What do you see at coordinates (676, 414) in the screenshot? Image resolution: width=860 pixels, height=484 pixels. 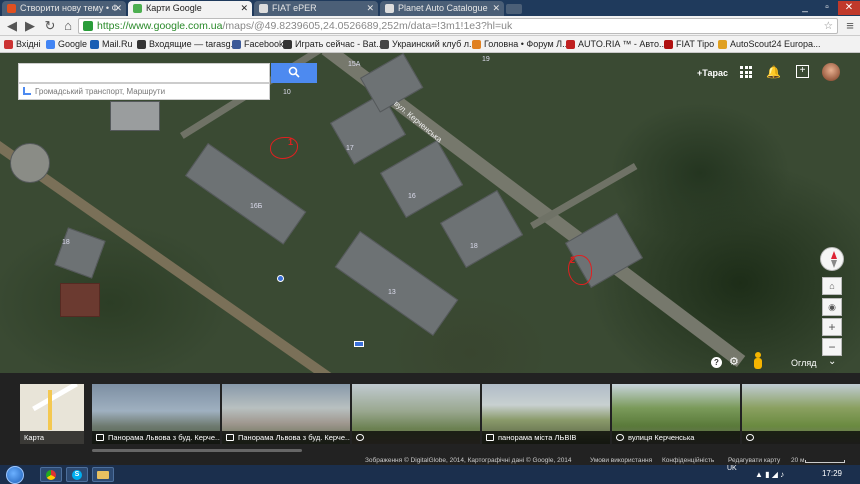 I see `street-view-thumbnail: вулиця Керченська` at bounding box center [676, 414].